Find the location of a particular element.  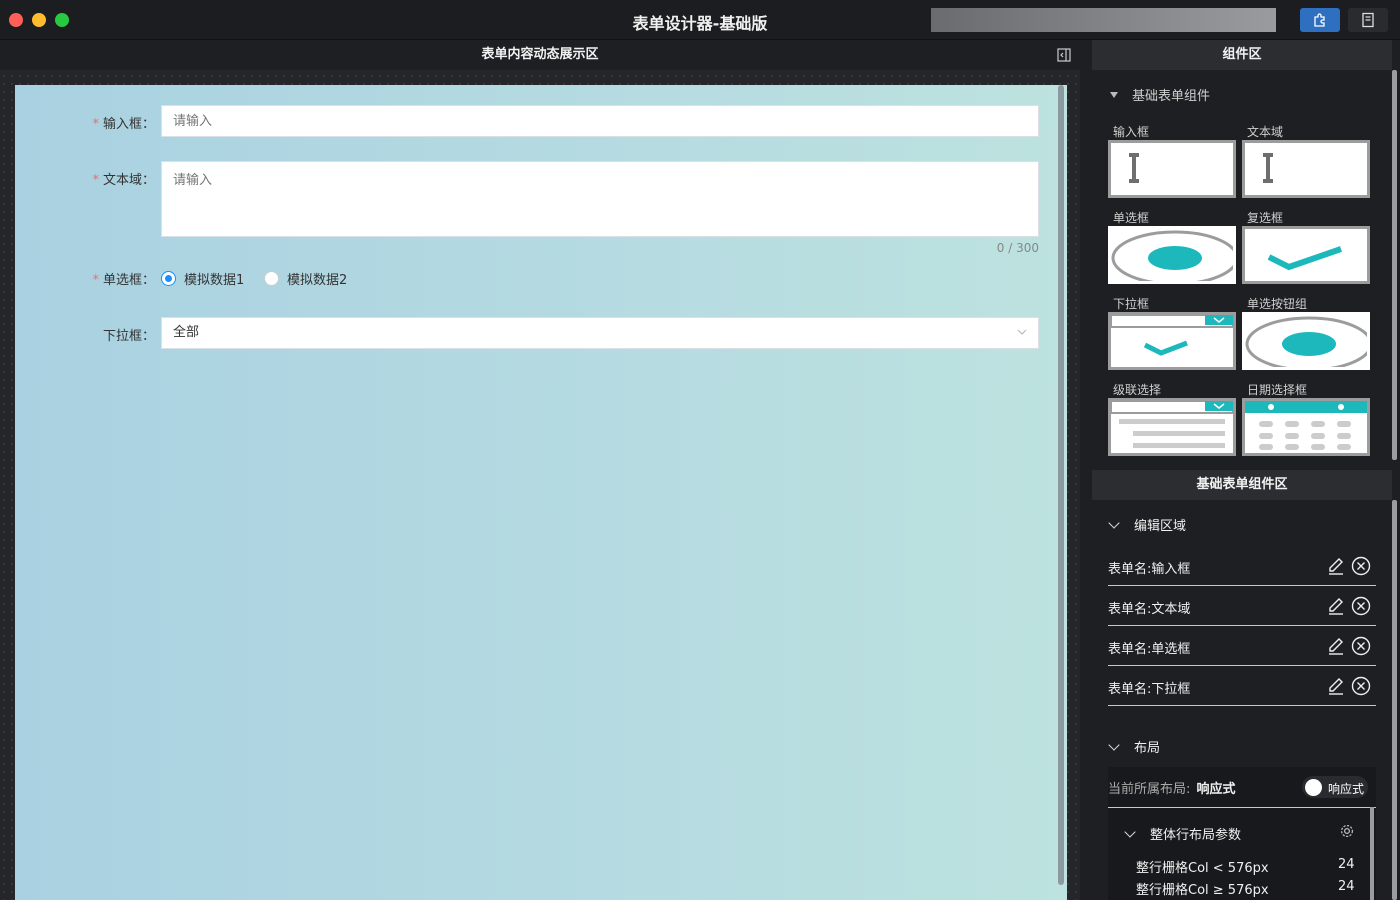

editor-scrollbar is located at coordinates (1394, 700).